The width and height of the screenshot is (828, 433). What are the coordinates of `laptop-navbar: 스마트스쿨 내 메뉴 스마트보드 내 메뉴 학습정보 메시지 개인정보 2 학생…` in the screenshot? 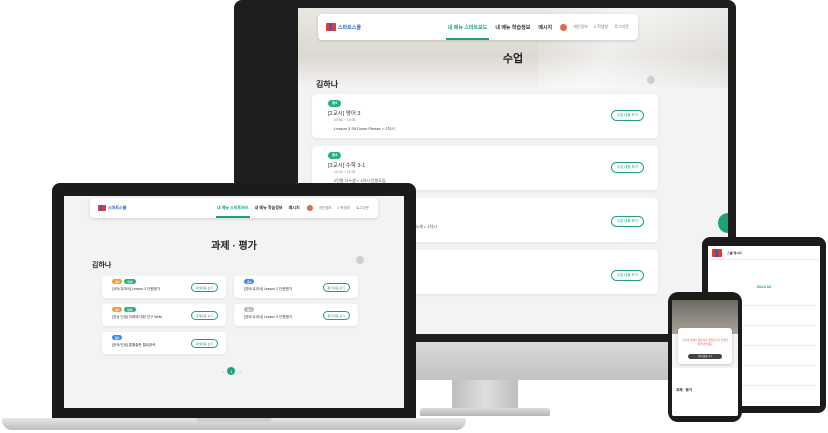 It's located at (234, 208).